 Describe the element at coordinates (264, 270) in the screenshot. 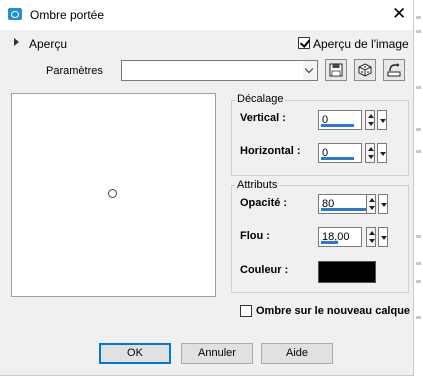

I see `color-label: Couleur :` at that location.